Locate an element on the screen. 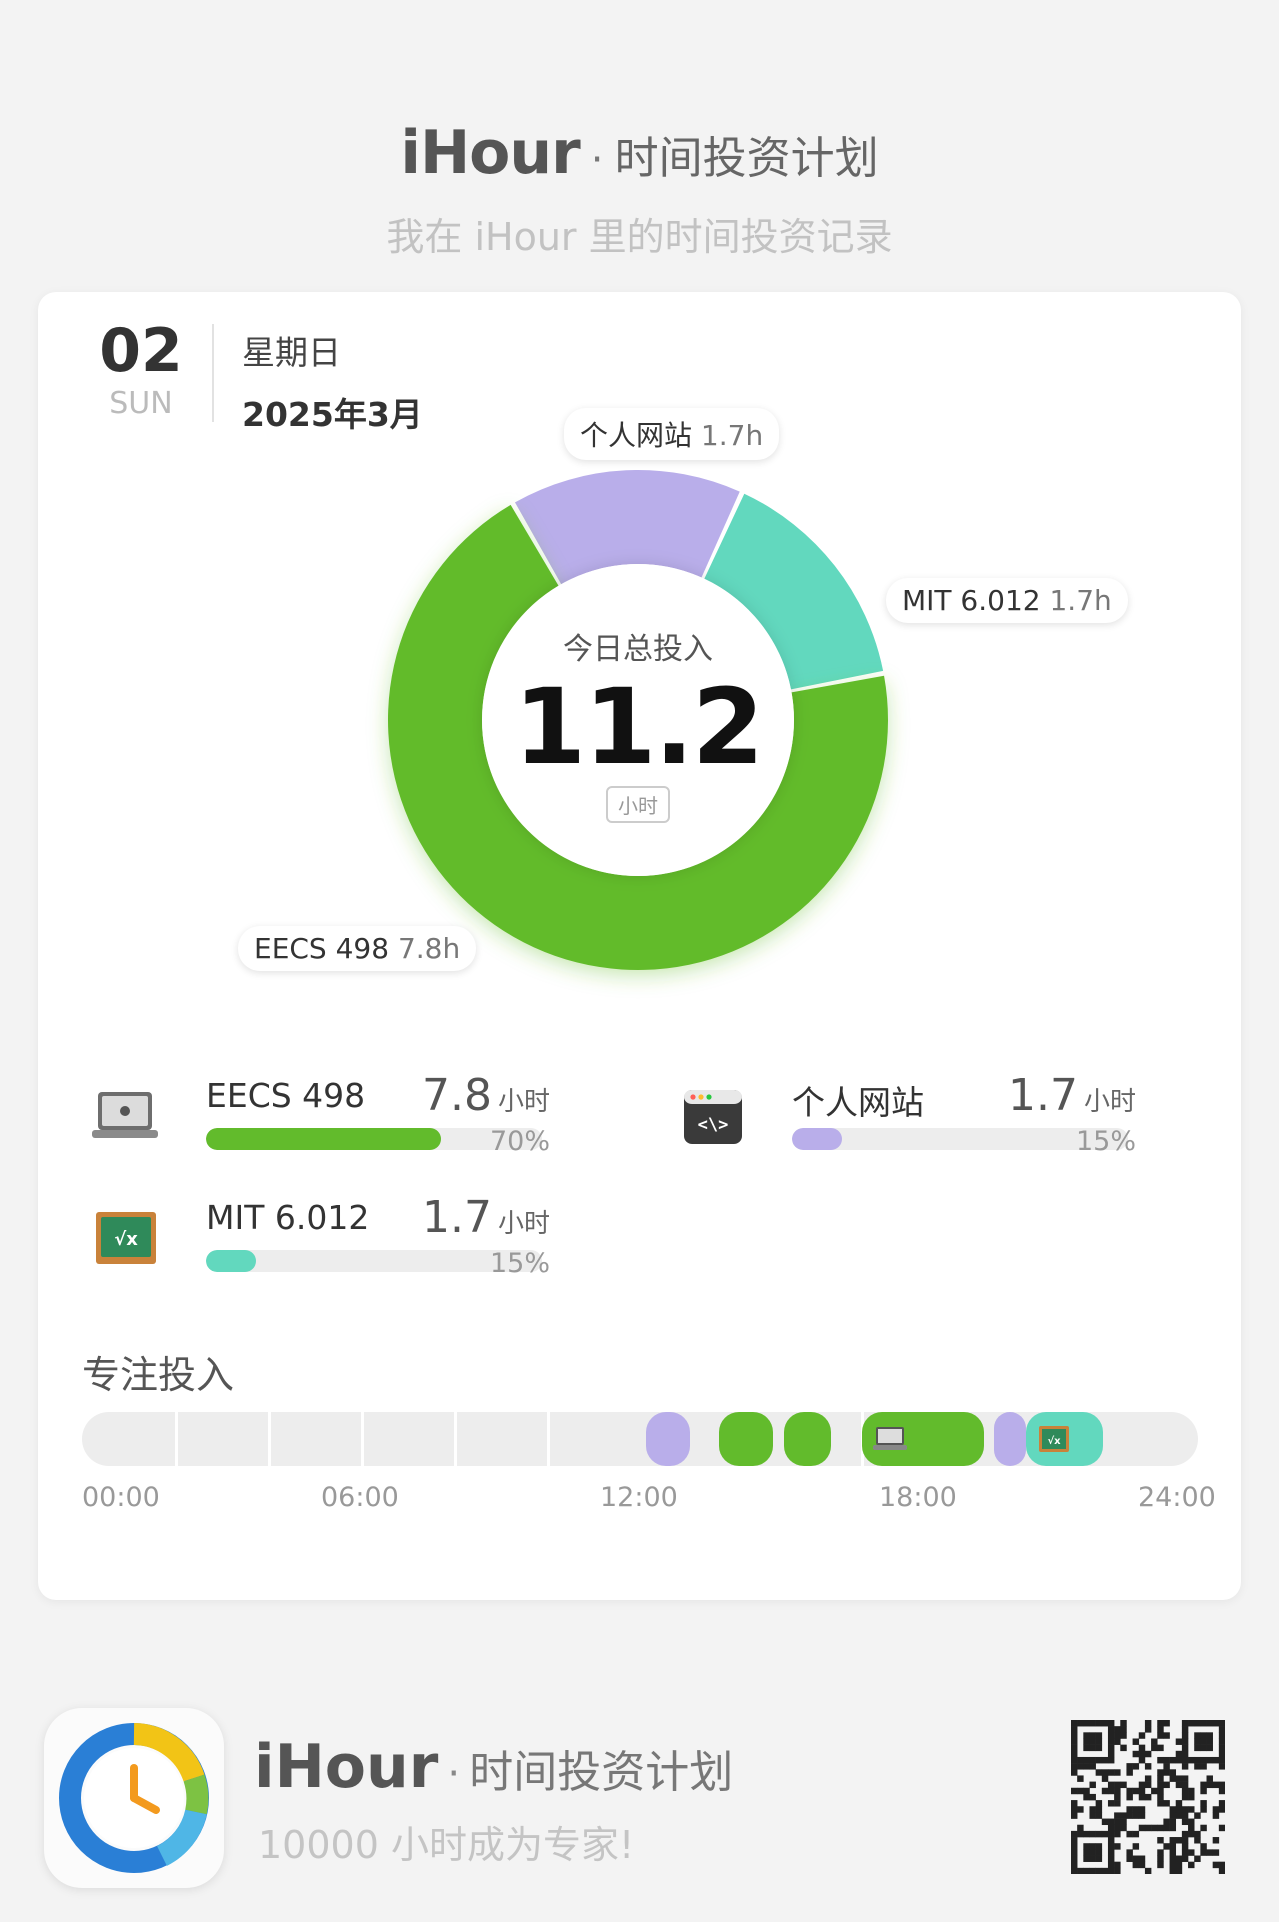 The image size is (1279, 1922). stat-item-personal-site: <\> 个人网站 1.7 小时 15% is located at coordinates (906, 1118).